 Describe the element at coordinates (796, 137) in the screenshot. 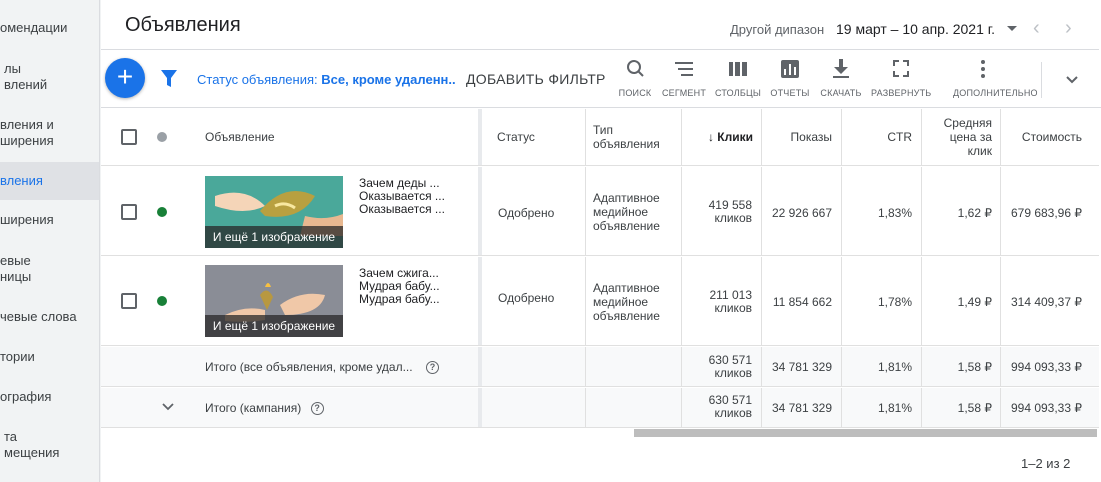

I see `header-impressions: Показы` at that location.